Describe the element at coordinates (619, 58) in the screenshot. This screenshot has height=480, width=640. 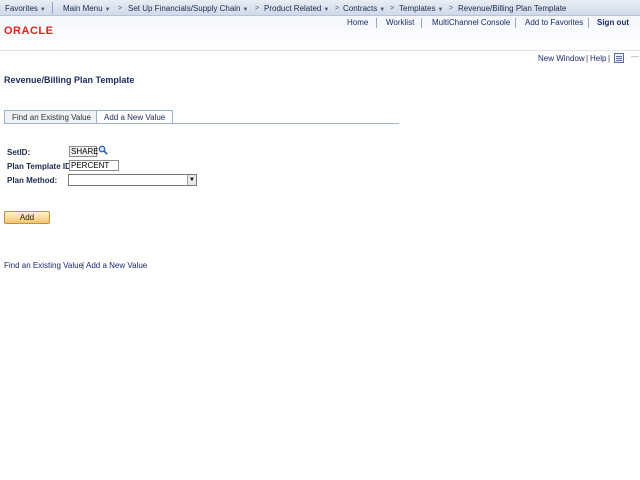
I see `customize-page-icon` at that location.